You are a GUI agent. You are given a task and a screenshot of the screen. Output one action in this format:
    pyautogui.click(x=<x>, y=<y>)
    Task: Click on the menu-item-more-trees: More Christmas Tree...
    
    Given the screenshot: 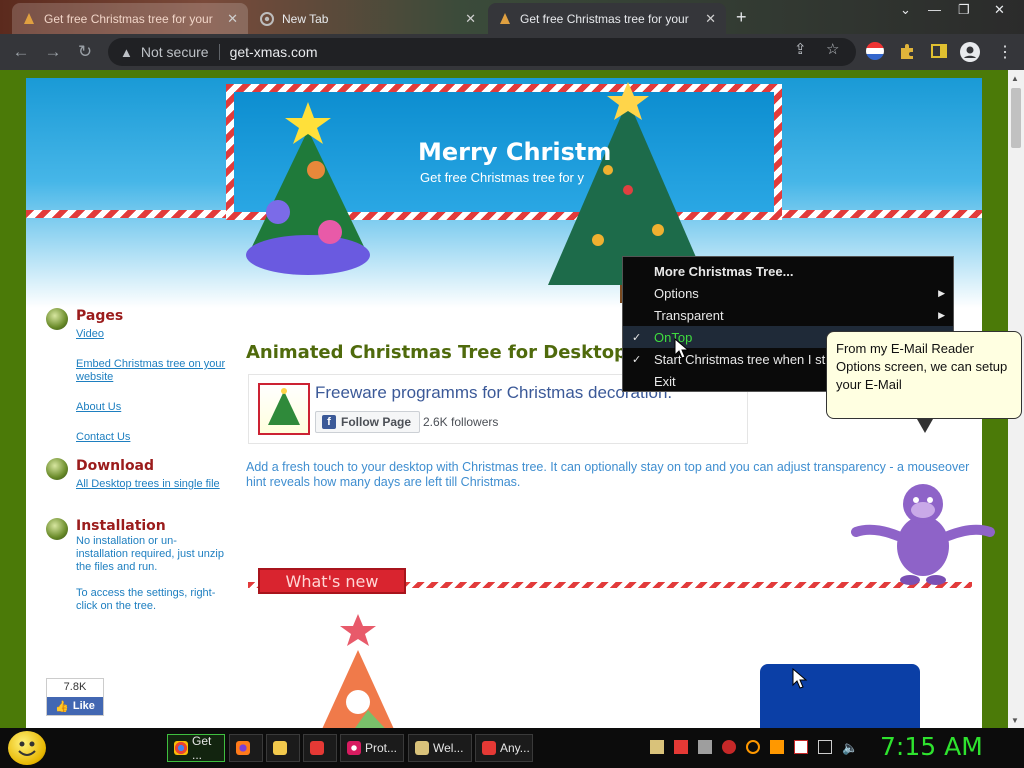 What is the action you would take?
    pyautogui.click(x=788, y=271)
    